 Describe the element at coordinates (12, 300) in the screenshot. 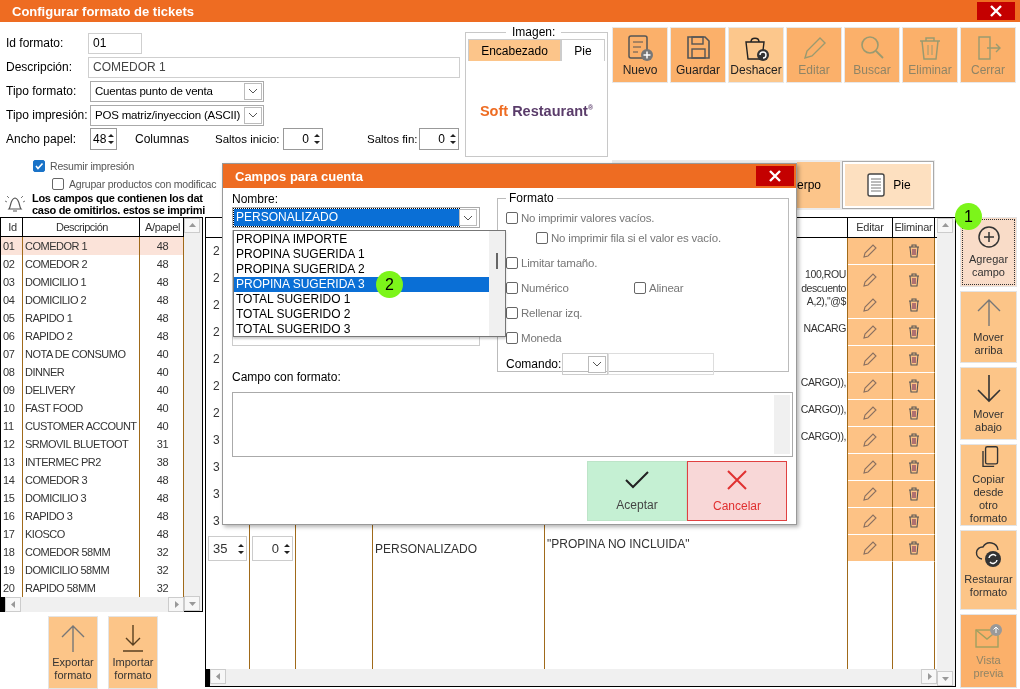

I see `table-cell: 04` at that location.